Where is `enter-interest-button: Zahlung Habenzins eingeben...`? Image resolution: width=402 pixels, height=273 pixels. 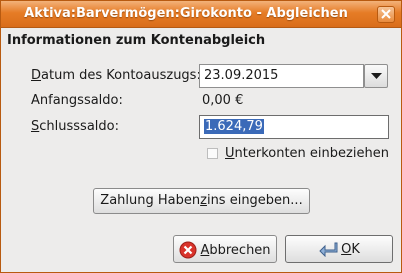 enter-interest-button: Zahlung Habenzins eingeben... is located at coordinates (201, 201).